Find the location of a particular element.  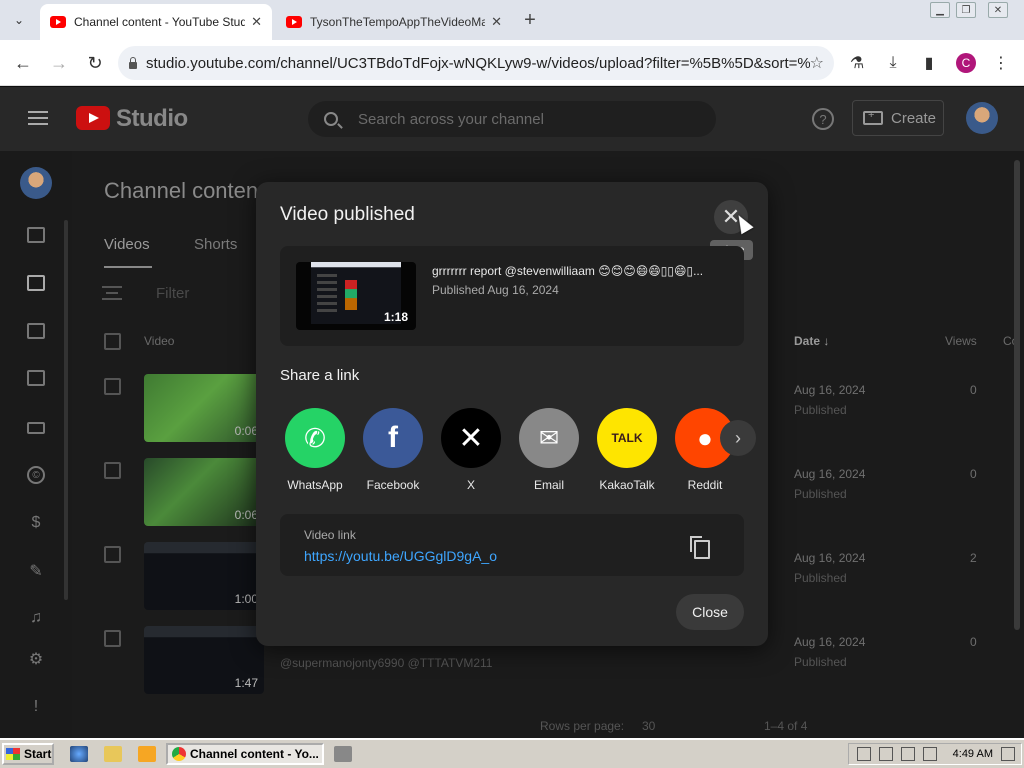

youtube-favicon-icon is located at coordinates (58, 22).